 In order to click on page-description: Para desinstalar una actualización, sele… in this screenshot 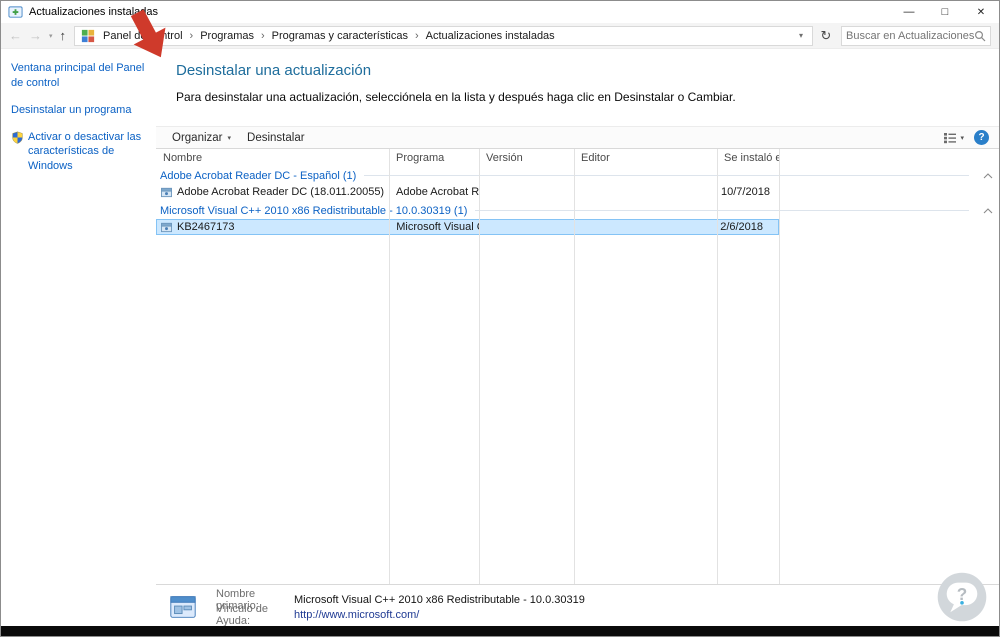, I will do `click(456, 97)`.